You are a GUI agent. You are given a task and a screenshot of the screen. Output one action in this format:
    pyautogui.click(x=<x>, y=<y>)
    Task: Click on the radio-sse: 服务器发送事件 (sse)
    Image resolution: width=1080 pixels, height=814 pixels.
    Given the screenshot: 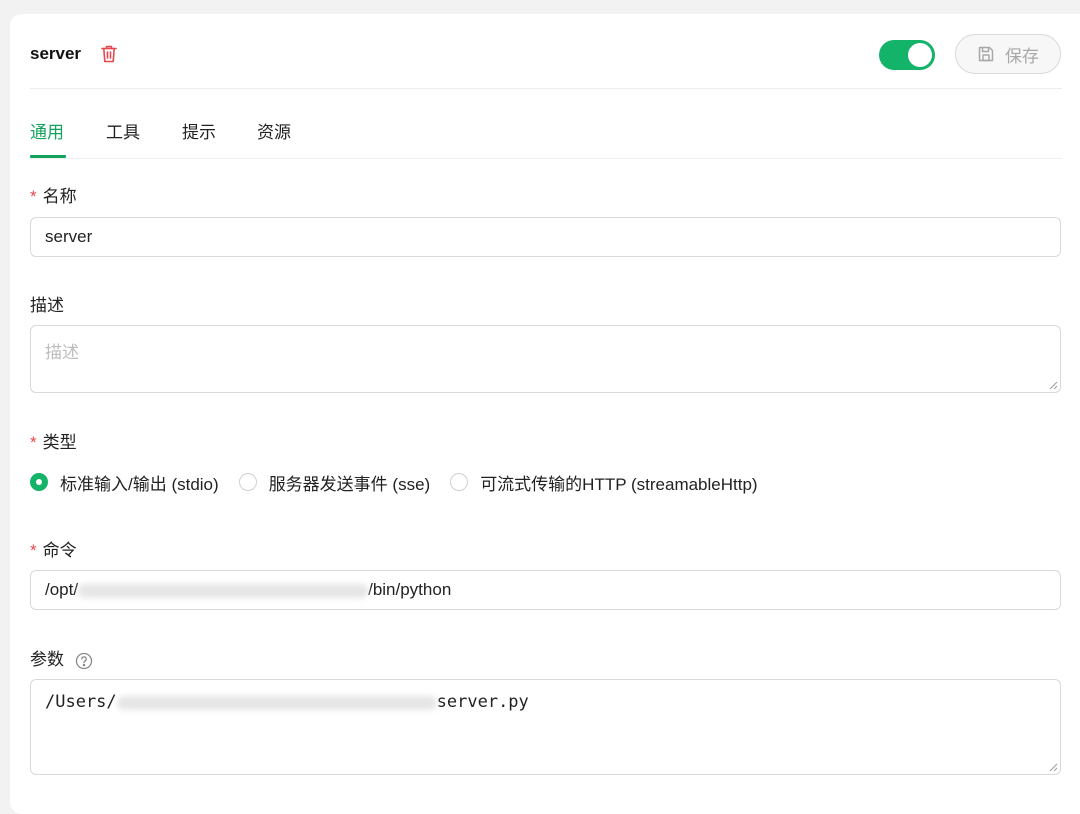 What is the action you would take?
    pyautogui.click(x=335, y=482)
    